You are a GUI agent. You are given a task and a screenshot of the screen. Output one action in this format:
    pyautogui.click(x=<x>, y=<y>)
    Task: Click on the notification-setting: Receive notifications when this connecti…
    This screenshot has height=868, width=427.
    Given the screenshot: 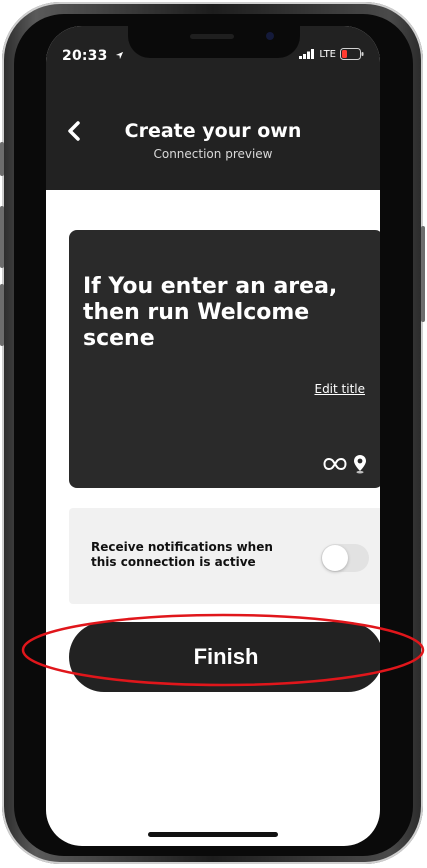 What is the action you would take?
    pyautogui.click(x=224, y=556)
    